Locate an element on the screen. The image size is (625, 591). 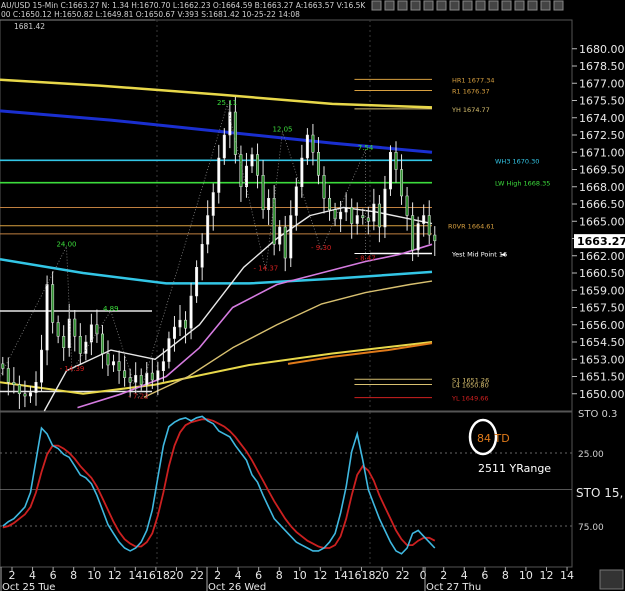
swing-label: - 14.37 is located at coordinates (265, 269).